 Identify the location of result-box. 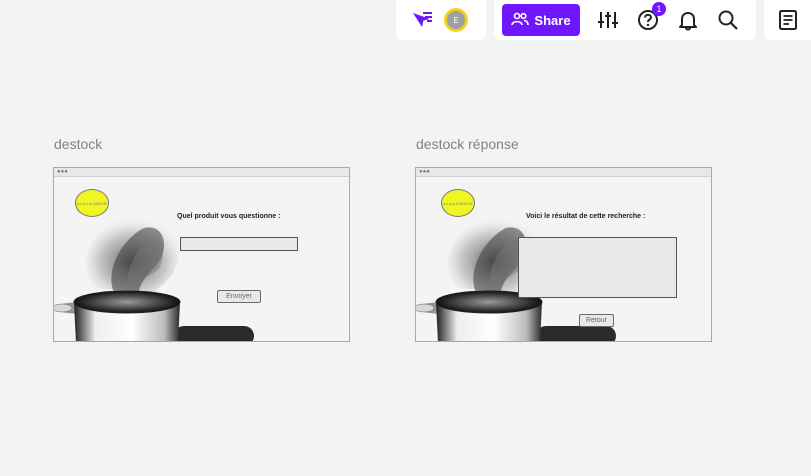
(597, 267).